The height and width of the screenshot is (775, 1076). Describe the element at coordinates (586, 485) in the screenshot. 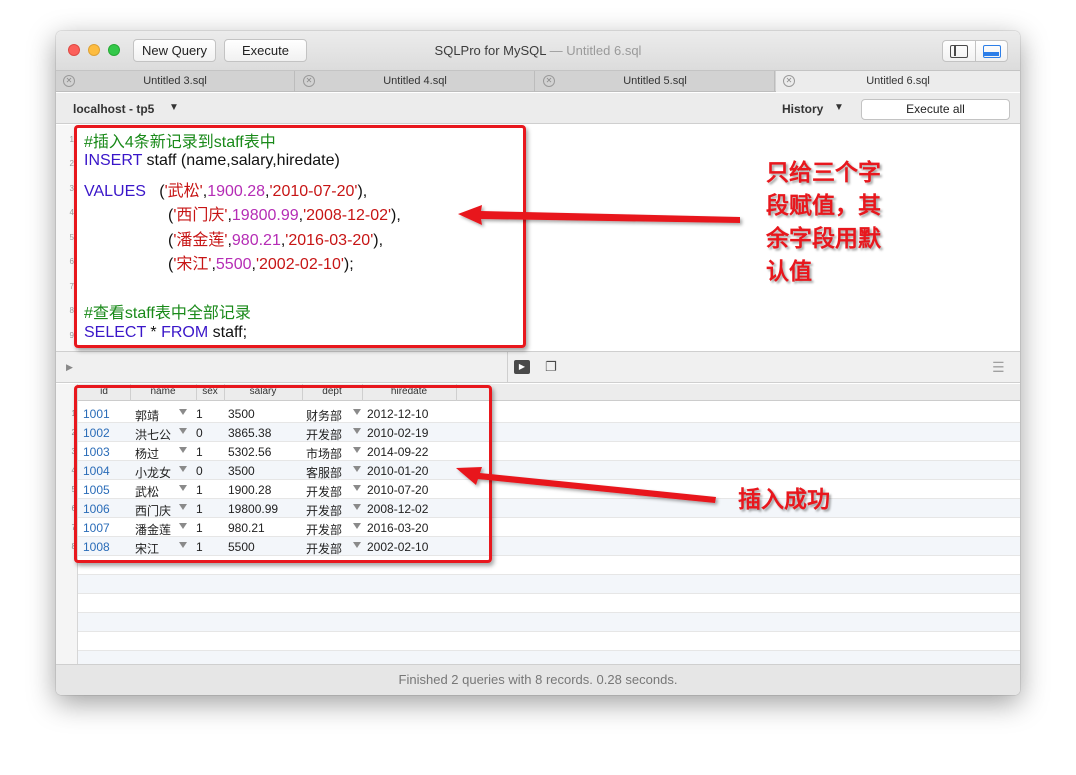

I see `arrow-to-inserted-rows` at that location.